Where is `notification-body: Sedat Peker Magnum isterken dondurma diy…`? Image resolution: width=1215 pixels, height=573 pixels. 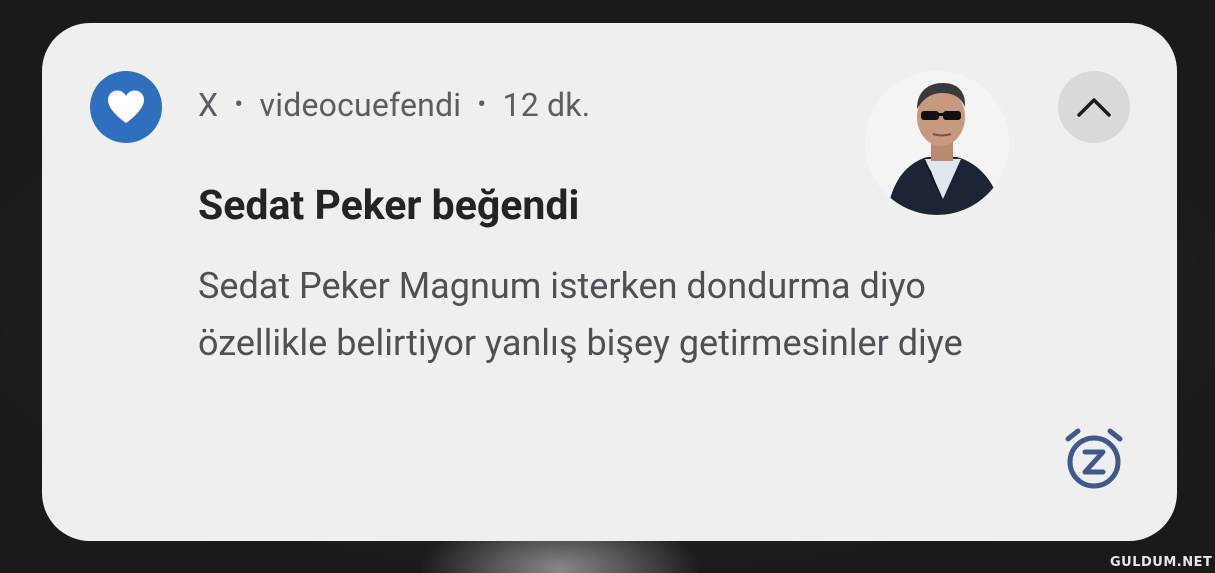
notification-body: Sedat Peker Magnum isterken dondurma diy… is located at coordinates (648, 315).